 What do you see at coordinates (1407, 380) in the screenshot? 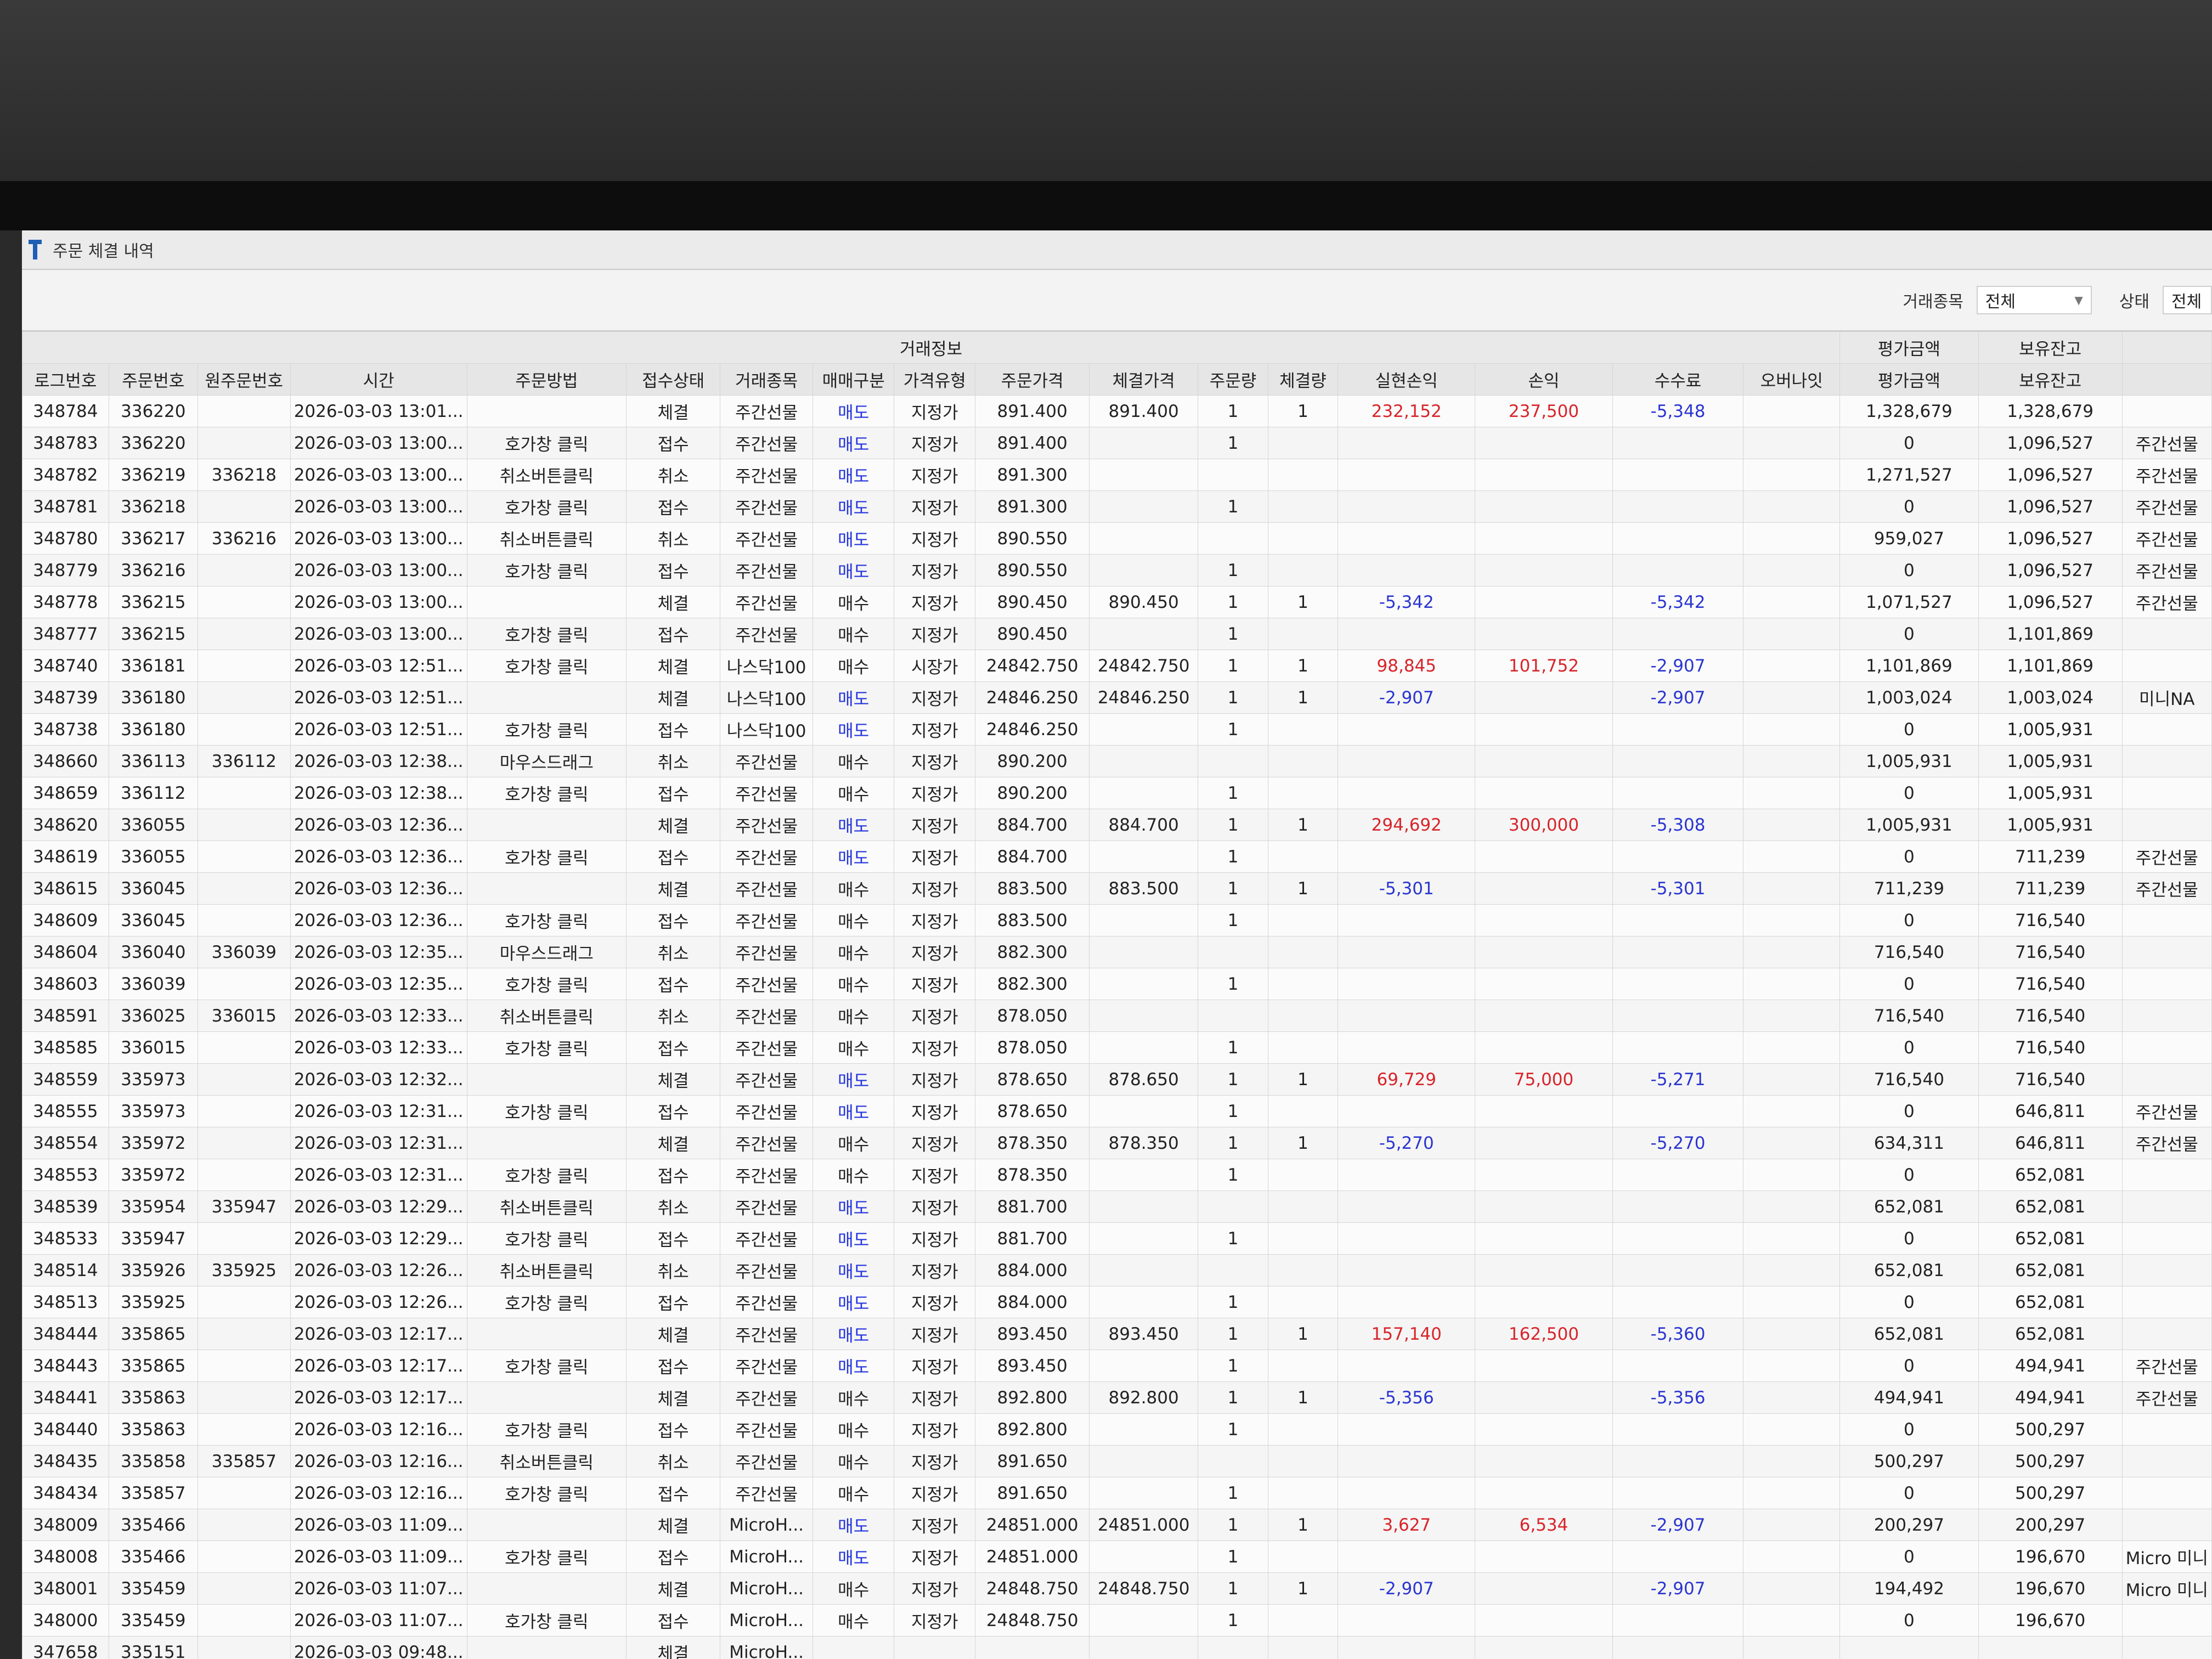
I see `column-header: 실현손익` at bounding box center [1407, 380].